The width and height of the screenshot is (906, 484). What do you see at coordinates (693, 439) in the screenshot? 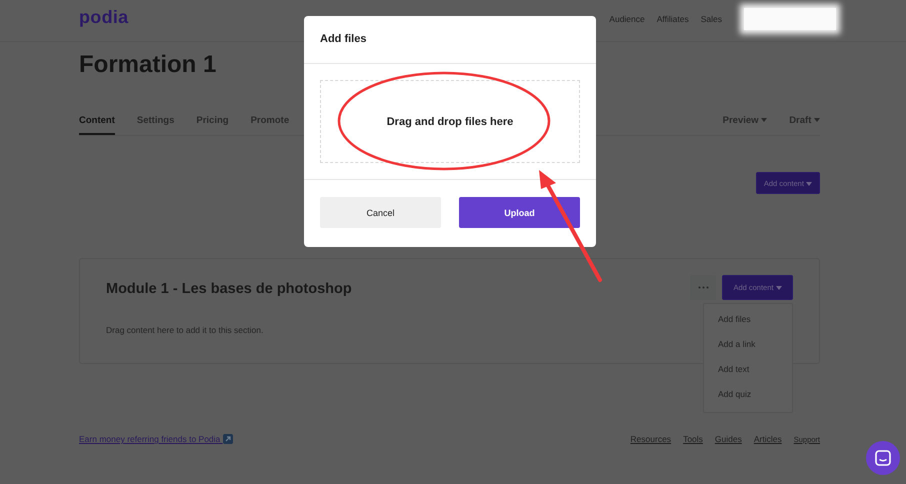
I see `footer-link: Tools` at bounding box center [693, 439].